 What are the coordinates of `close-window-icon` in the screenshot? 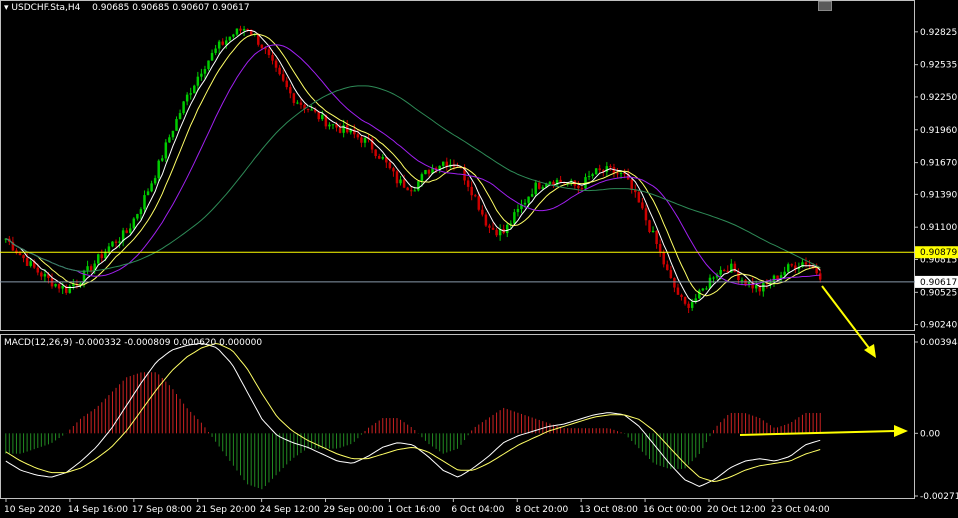 It's located at (825, 6).